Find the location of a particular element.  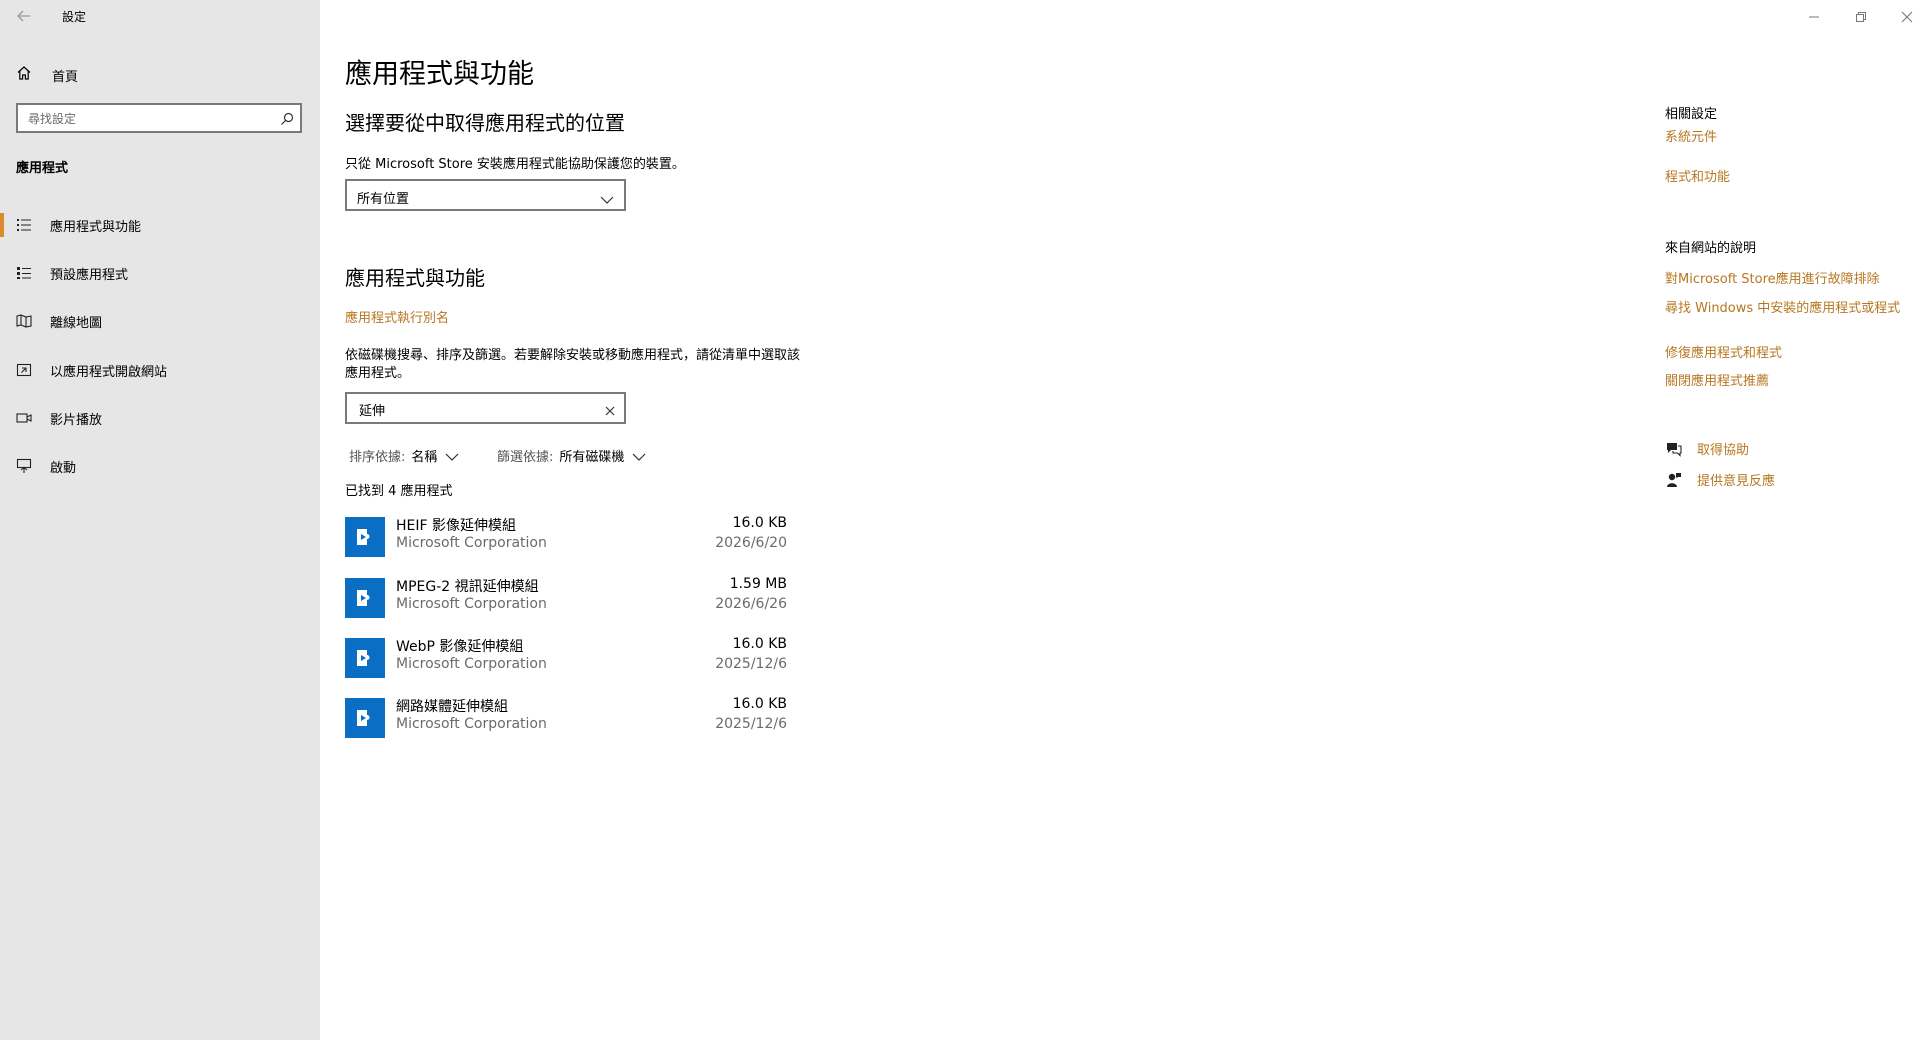

sidebar-item-apps-for-websites: 以應用程式開啟網站 is located at coordinates (160, 370).